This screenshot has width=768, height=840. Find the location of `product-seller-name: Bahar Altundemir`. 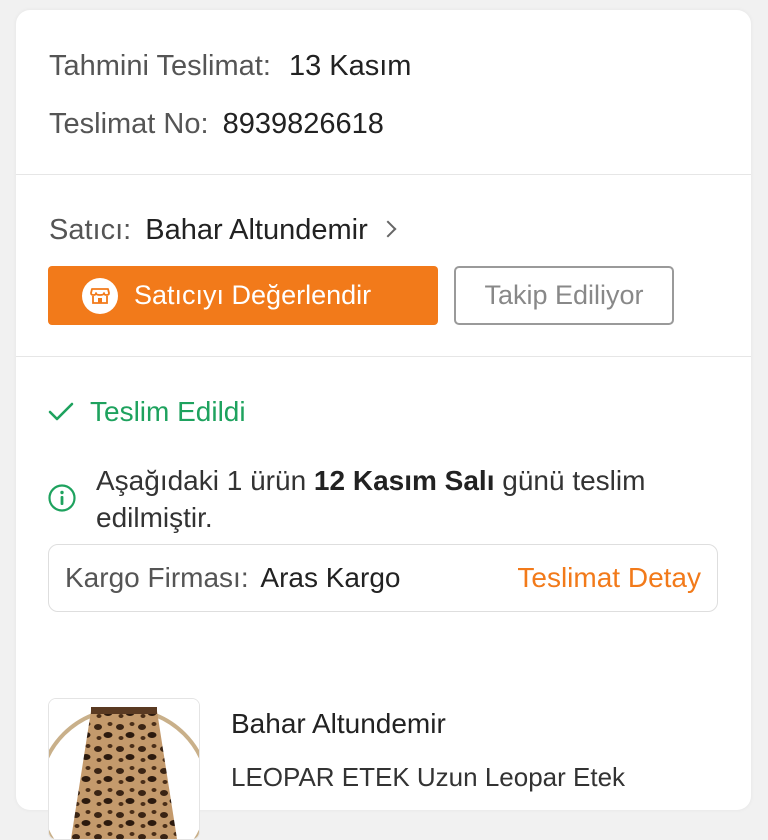

product-seller-name: Bahar Altundemir is located at coordinates (338, 723).